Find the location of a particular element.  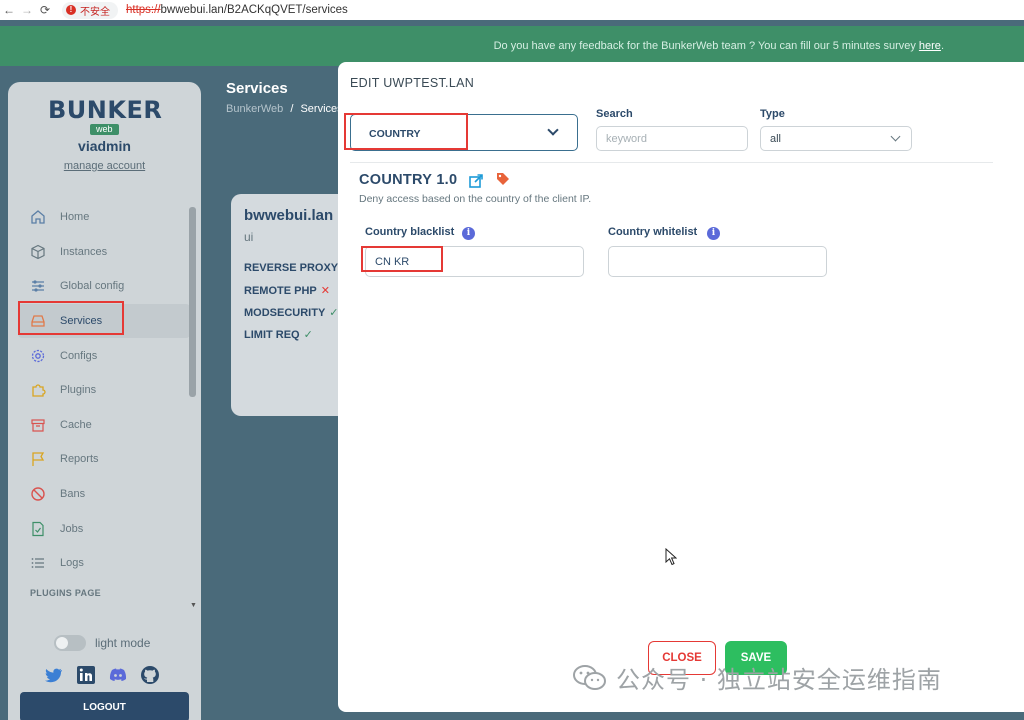

sidebar-item-configs: Configs is located at coordinates (104, 355).